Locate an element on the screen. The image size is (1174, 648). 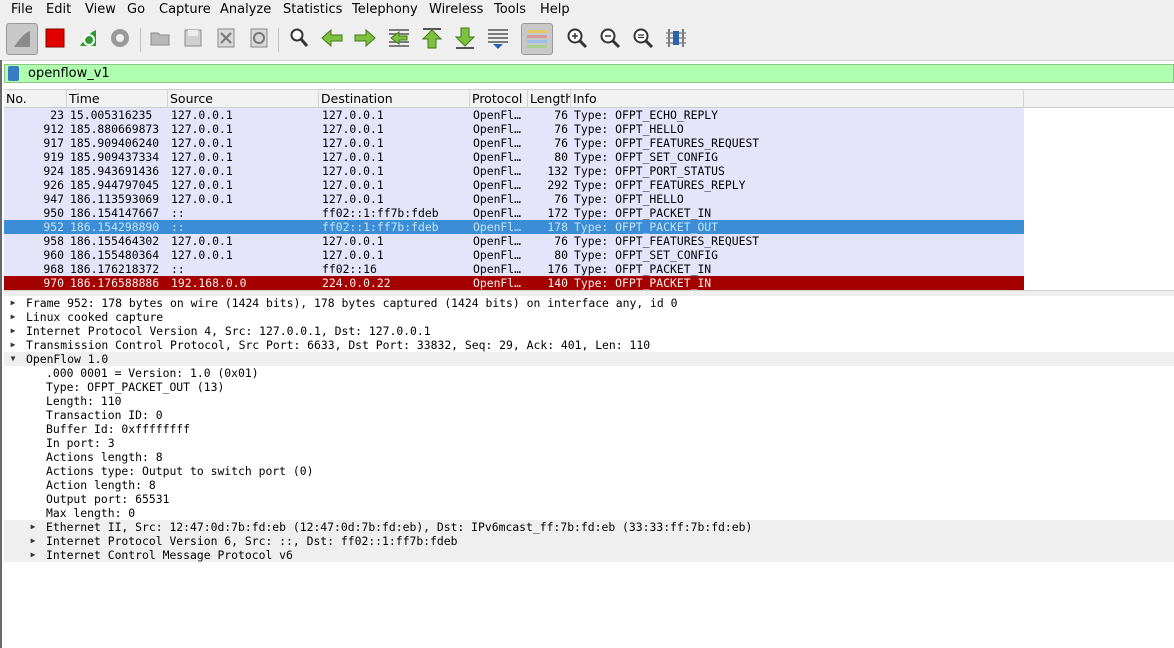
detail-tree-item: Output port: 65531 is located at coordinates (589, 499).